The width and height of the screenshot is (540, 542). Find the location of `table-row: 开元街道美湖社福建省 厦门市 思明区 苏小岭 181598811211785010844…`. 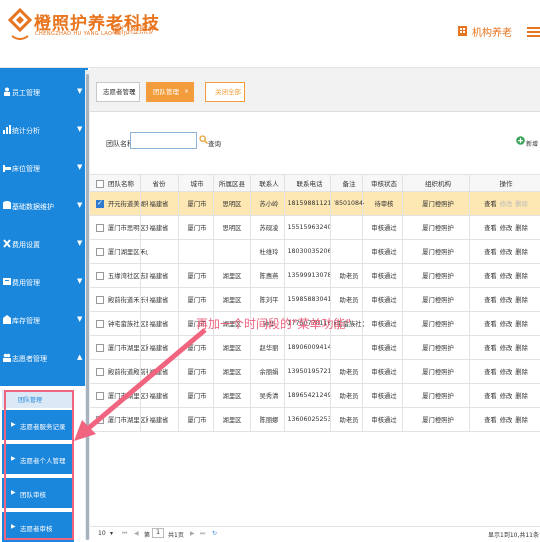

table-row: 开元街道美湖社福建省 厦门市 思明区 苏小岭 181598811211785010844… is located at coordinates (315, 204).